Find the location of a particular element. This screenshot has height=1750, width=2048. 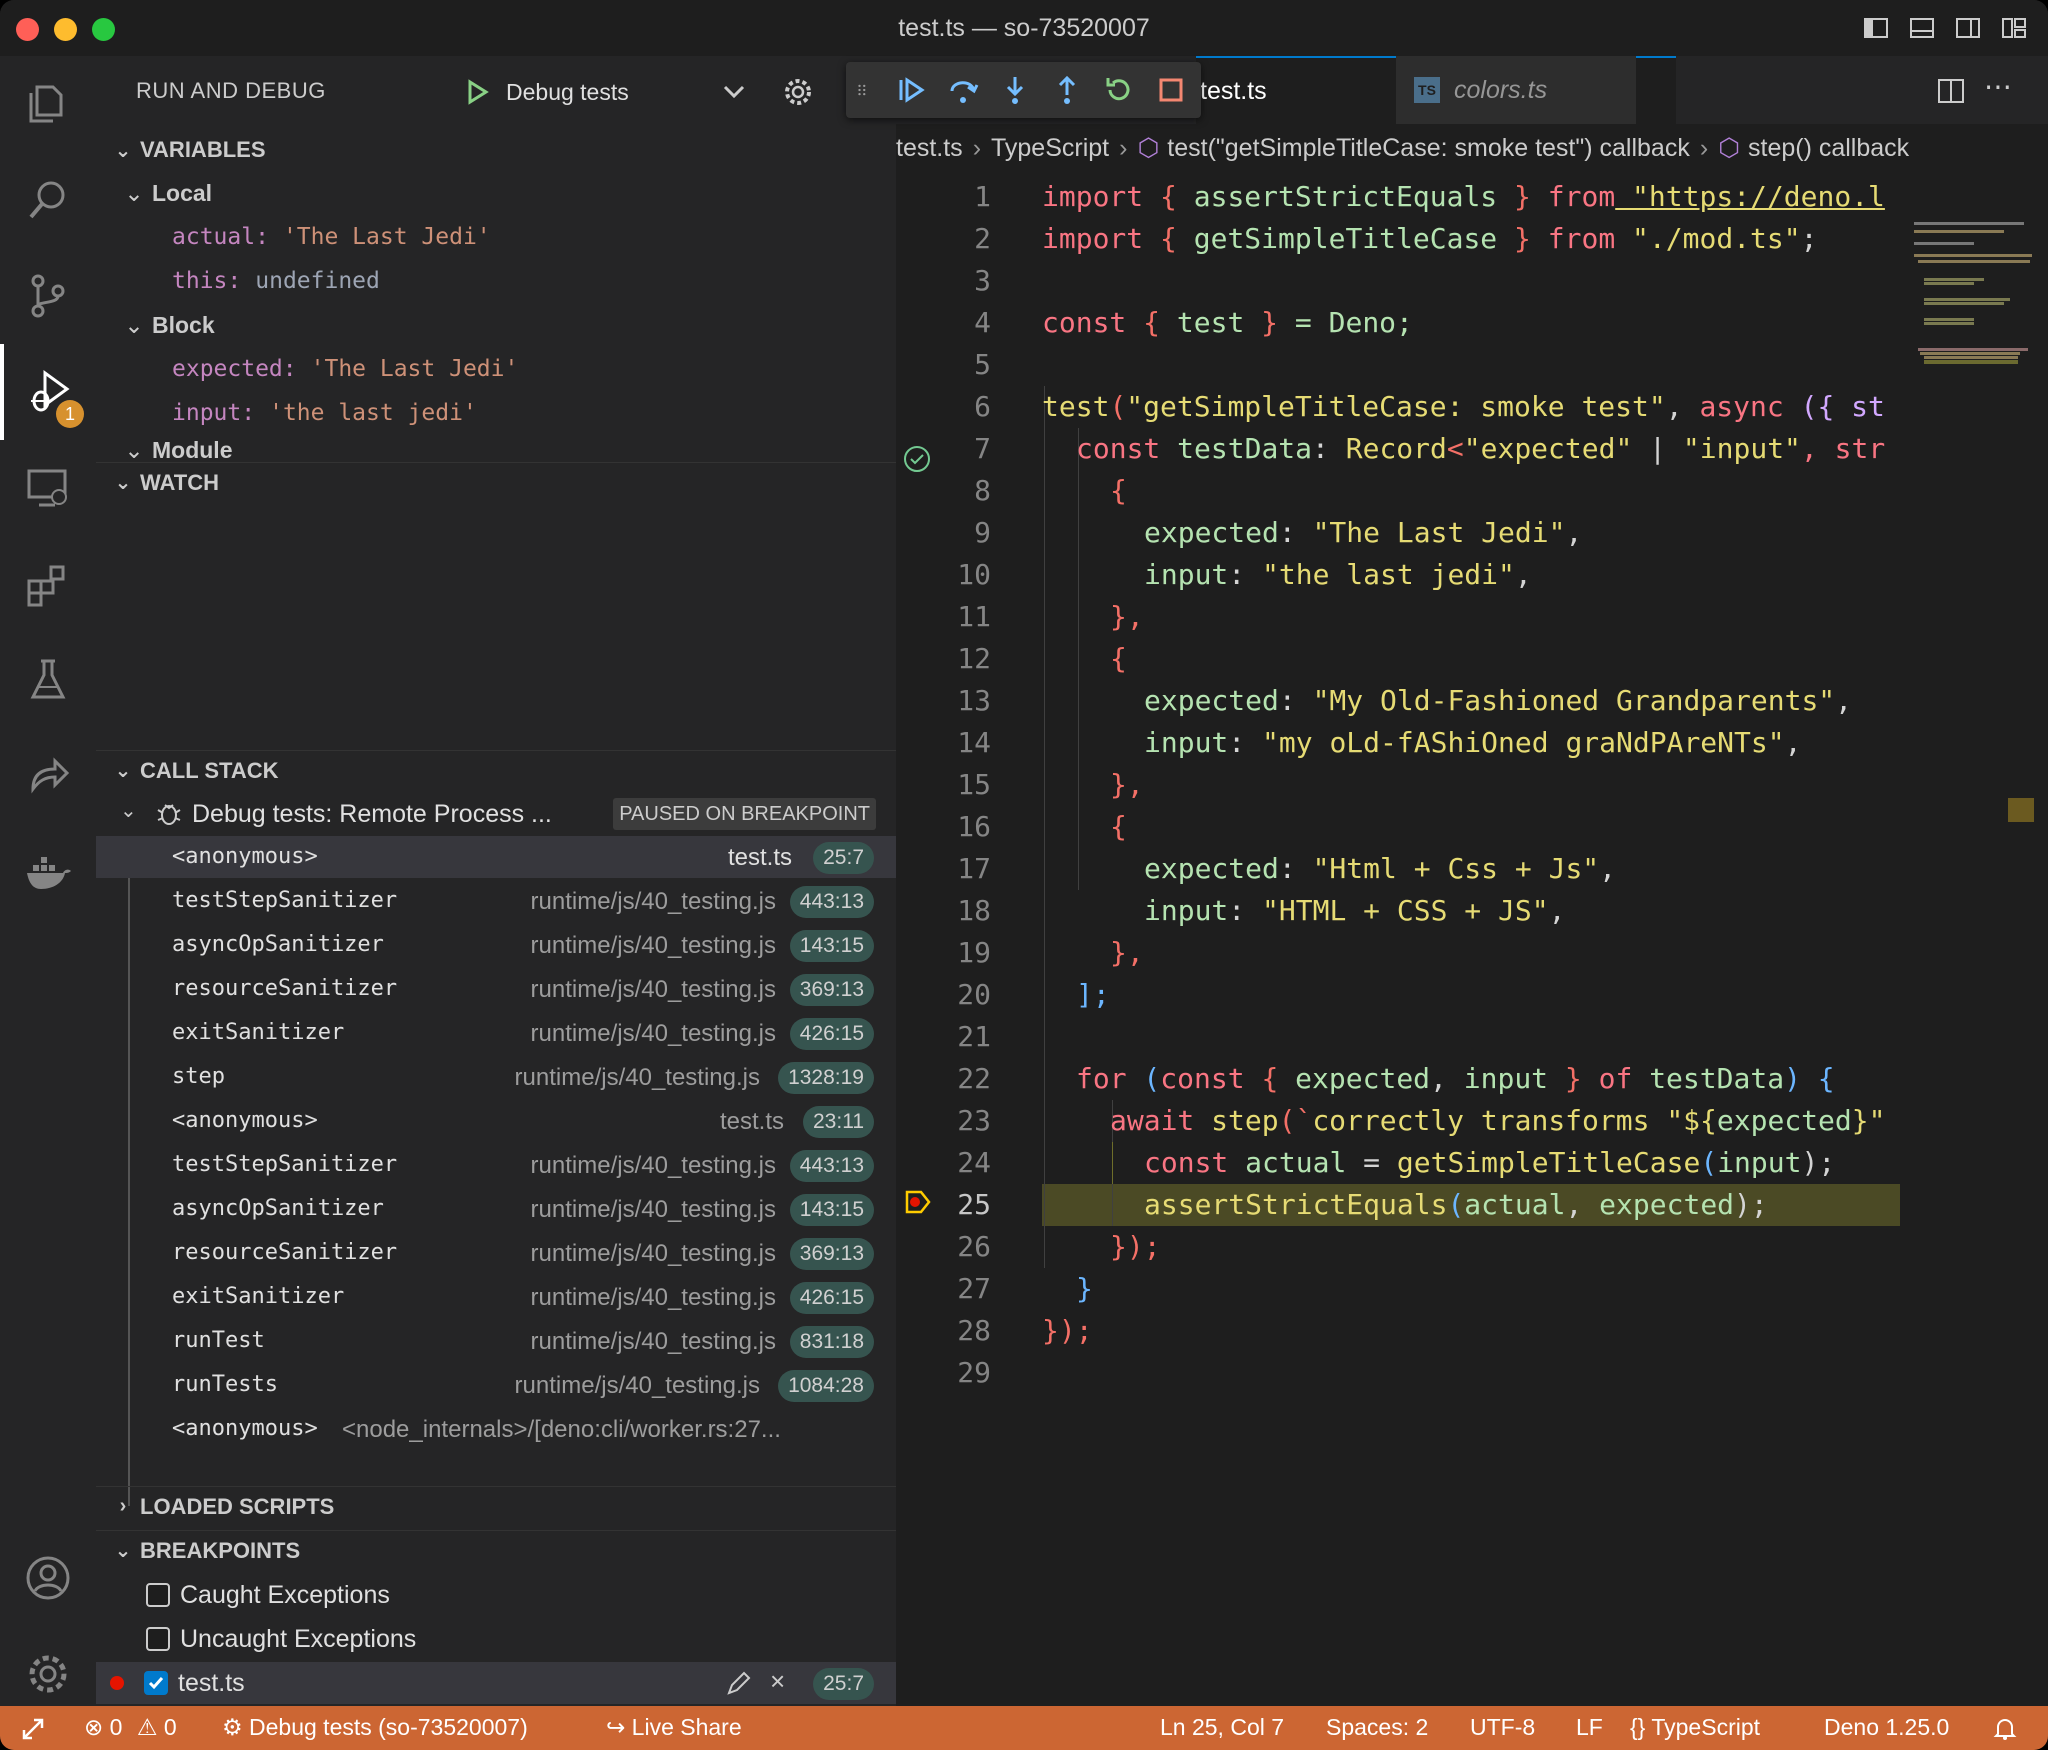

variable-name: expected: is located at coordinates (234, 369).